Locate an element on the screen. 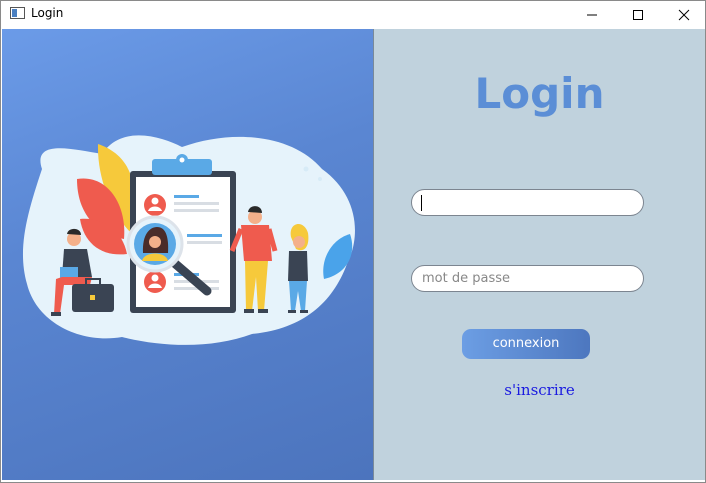 This screenshot has height=483, width=706. text-cursor is located at coordinates (421, 203).